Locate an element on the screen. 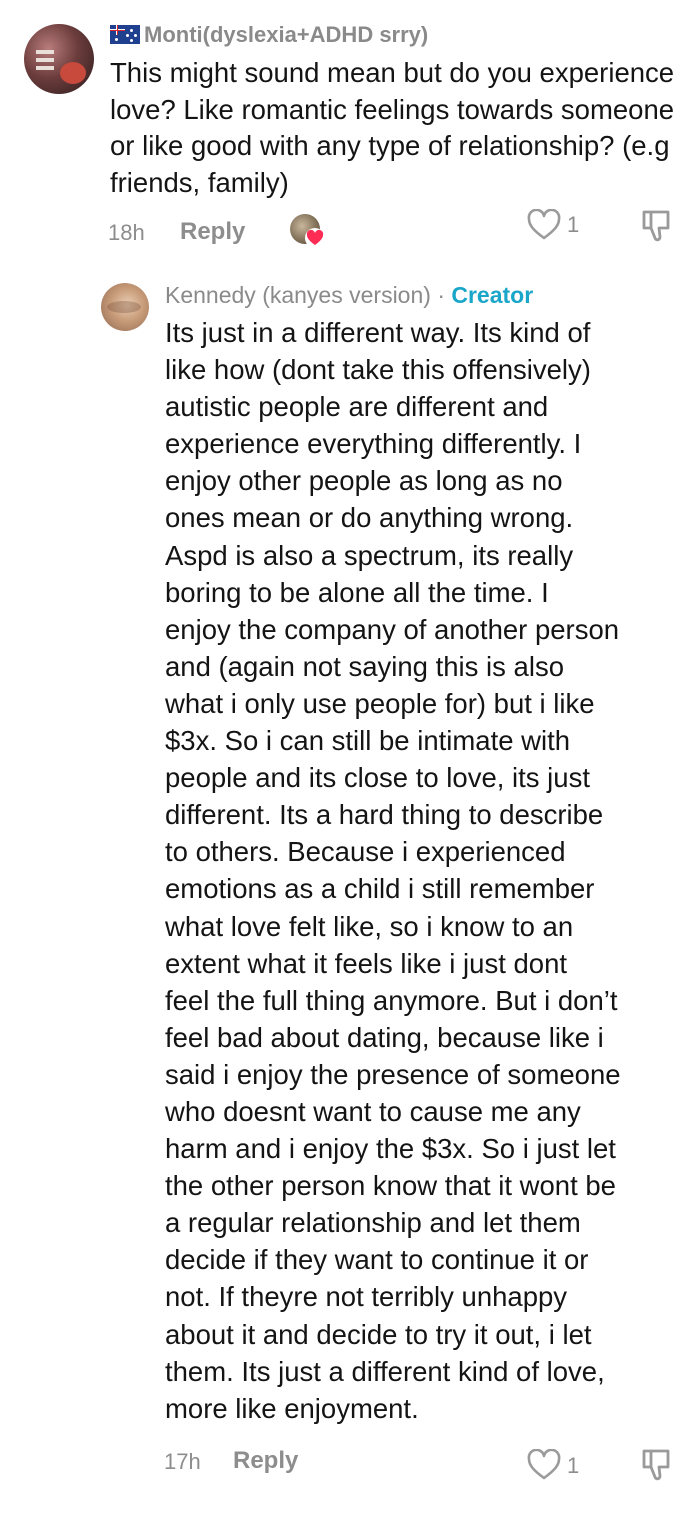  commenter-username-row: Monti(dyslexia+ADHD srry) is located at coordinates (269, 35).